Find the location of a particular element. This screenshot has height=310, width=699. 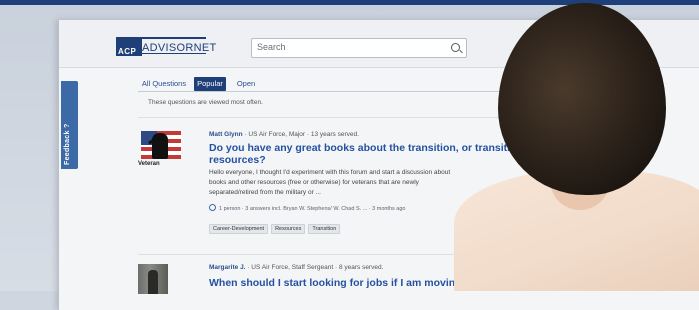

search-placeholder: Search is located at coordinates (271, 47).